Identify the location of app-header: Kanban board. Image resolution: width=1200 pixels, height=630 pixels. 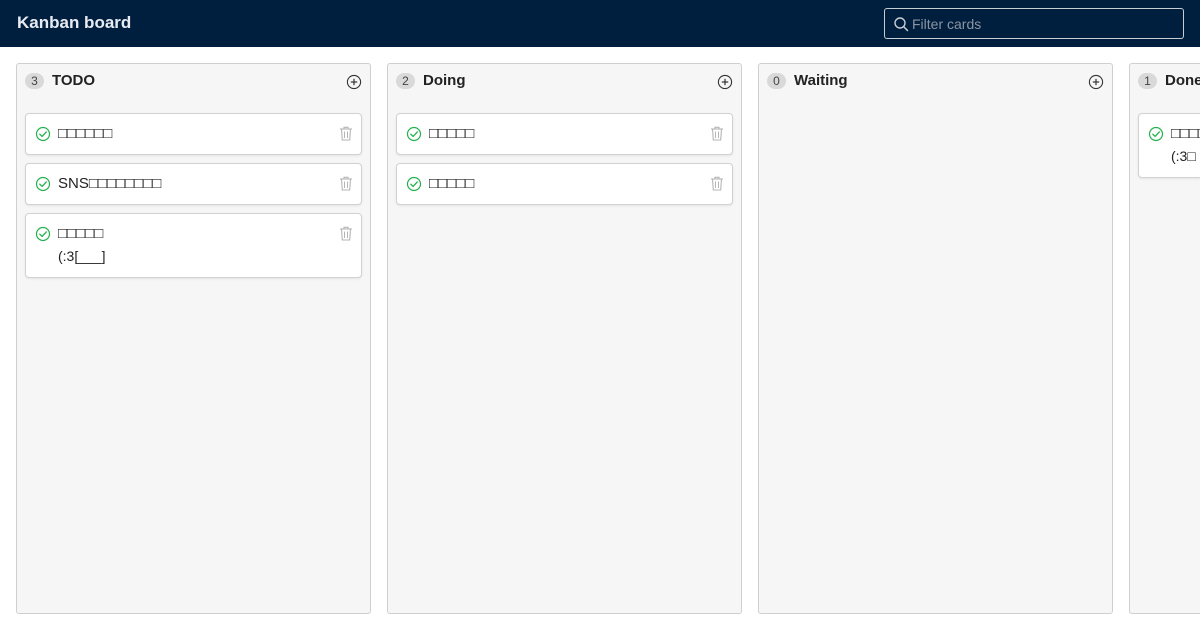
(600, 23).